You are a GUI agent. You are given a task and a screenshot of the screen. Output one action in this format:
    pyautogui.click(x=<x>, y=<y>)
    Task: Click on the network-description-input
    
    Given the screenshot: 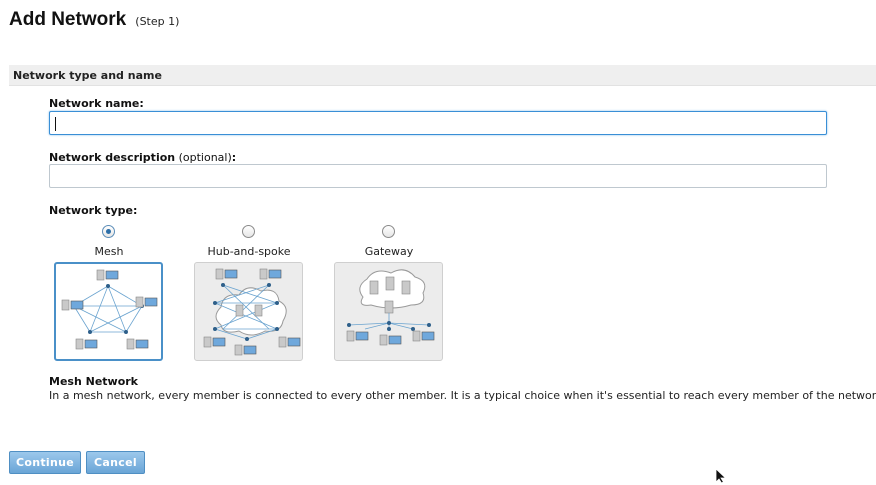 What is the action you would take?
    pyautogui.click(x=438, y=176)
    